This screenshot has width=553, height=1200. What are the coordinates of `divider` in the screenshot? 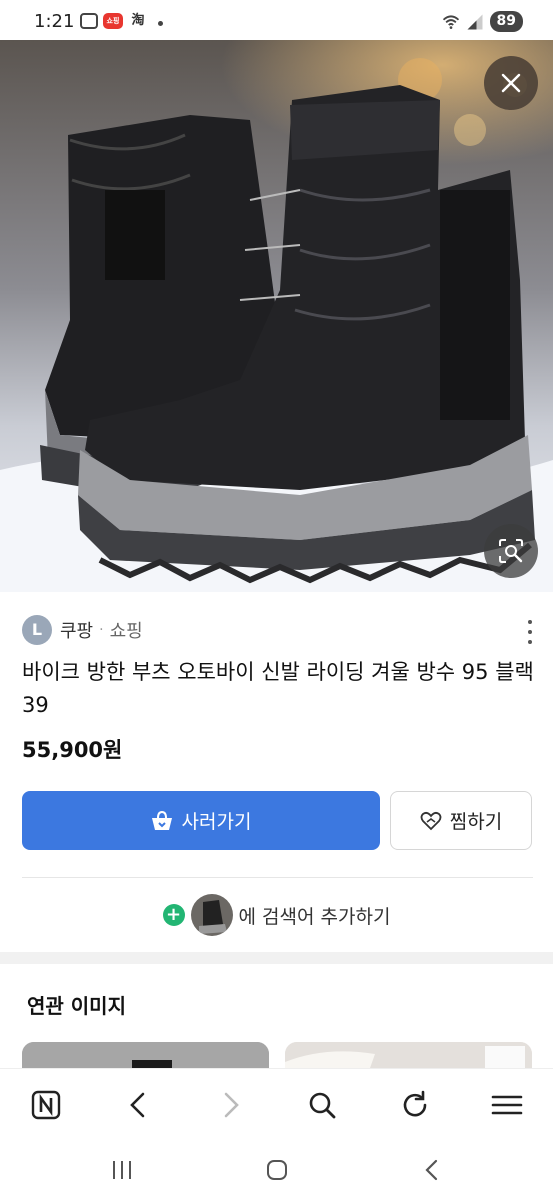 It's located at (277, 877).